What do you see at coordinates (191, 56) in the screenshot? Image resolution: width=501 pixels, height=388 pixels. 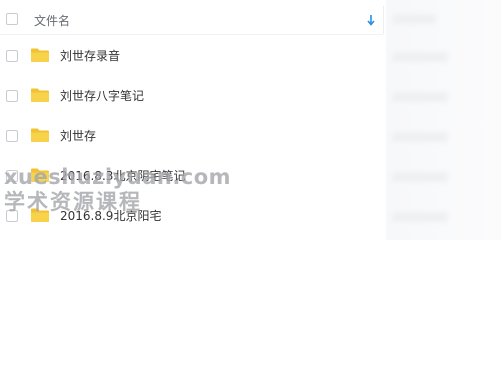 I see `file-row: 刘世存录音` at bounding box center [191, 56].